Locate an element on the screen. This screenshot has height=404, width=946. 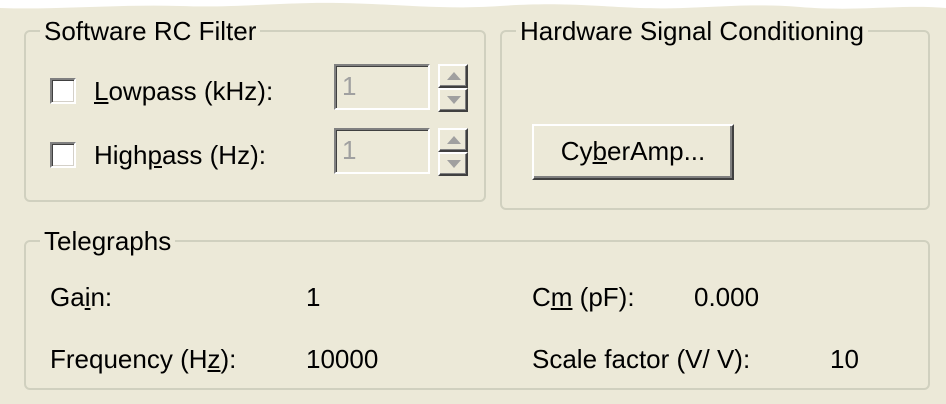
lowpass-spin-up is located at coordinates (453, 76).